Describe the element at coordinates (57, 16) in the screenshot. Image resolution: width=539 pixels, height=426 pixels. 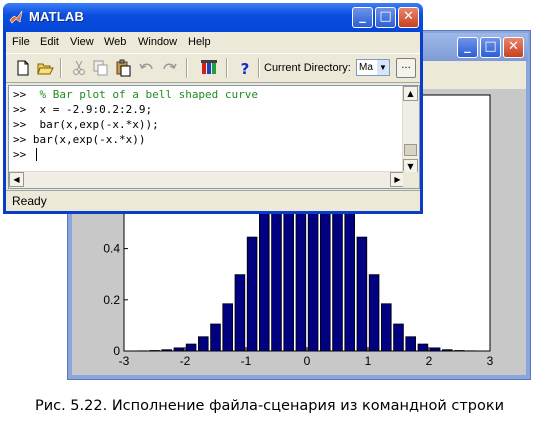
I see `window-title: MATLAB` at that location.